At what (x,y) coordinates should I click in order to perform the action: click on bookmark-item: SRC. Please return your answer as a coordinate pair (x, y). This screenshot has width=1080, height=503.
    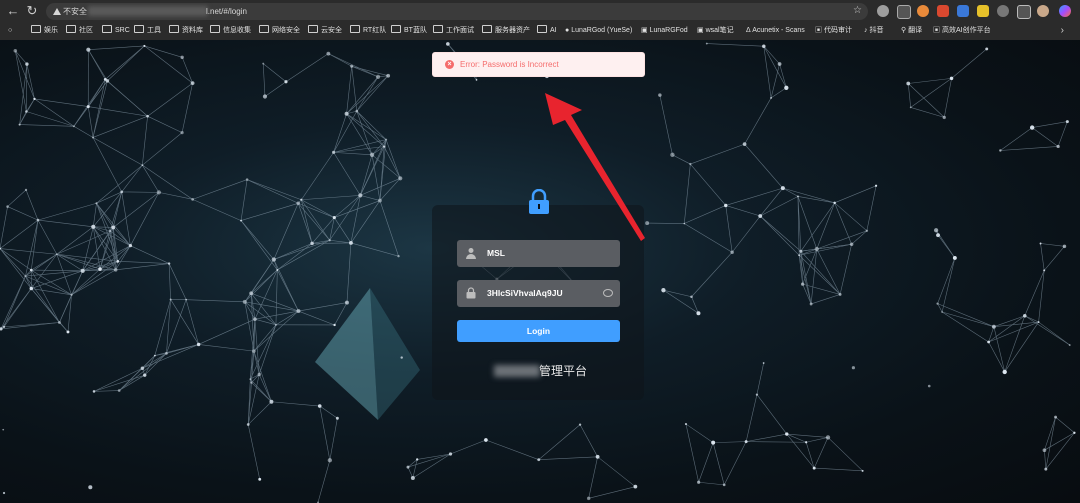
    Looking at the image, I should click on (116, 30).